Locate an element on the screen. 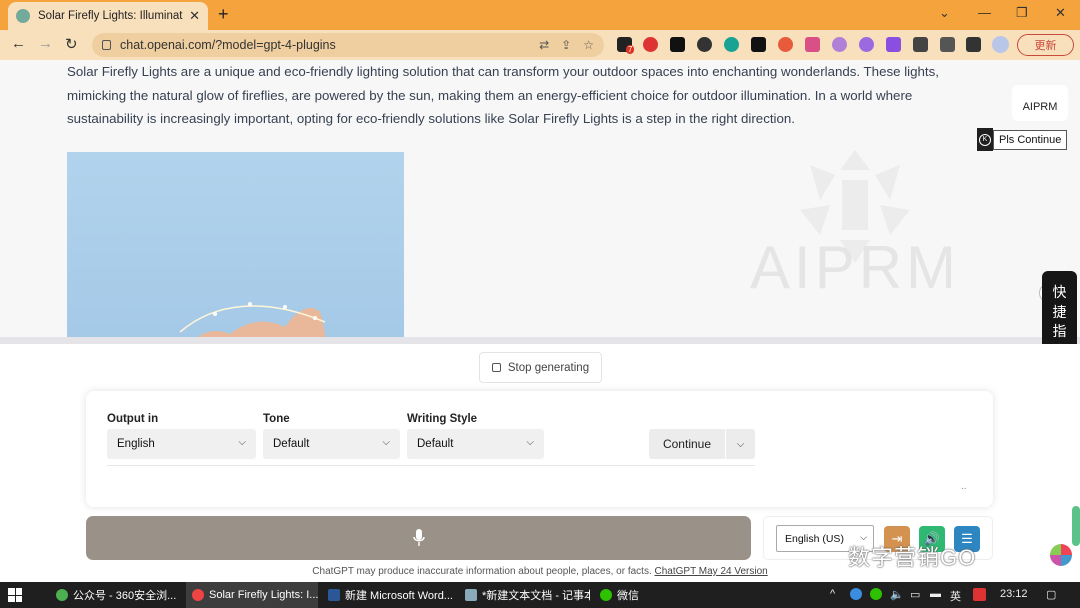  translate-icon: ⇄ is located at coordinates (544, 45).